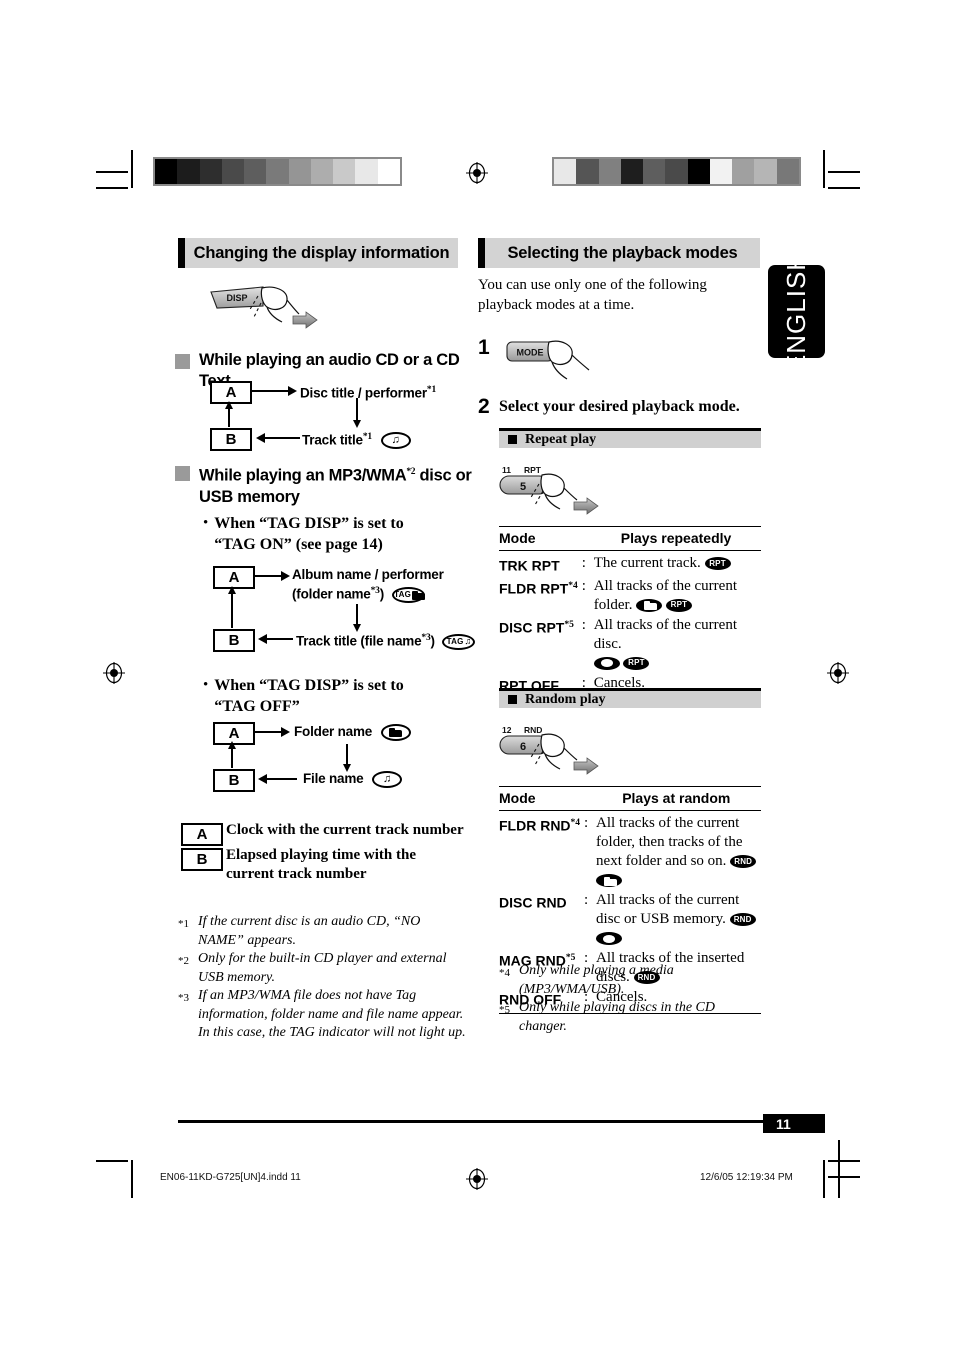 The image size is (954, 1351). Describe the element at coordinates (368, 574) in the screenshot. I see `flow2-label-top-line1: Album name / performer` at that location.